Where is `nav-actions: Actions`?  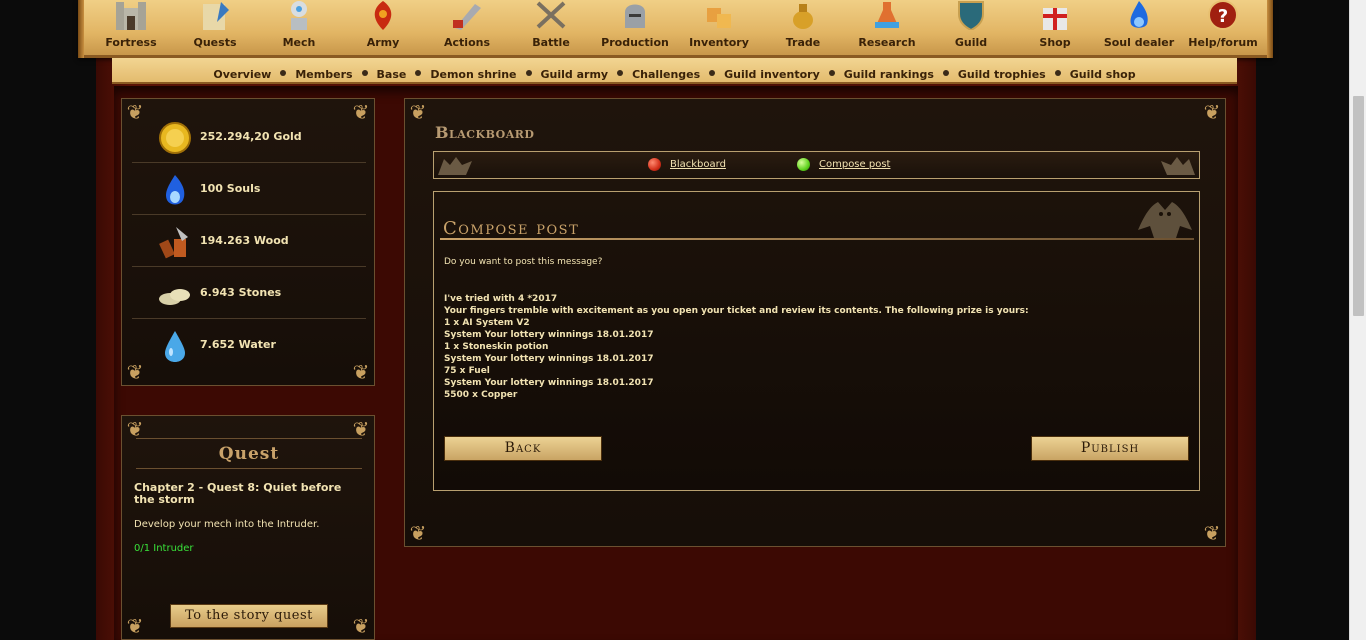
nav-actions: Actions is located at coordinates (467, 25).